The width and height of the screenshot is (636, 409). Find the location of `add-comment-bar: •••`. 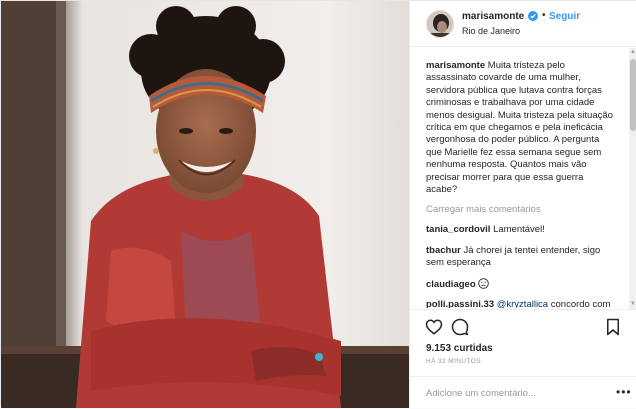

add-comment-bar: ••• is located at coordinates (523, 392).